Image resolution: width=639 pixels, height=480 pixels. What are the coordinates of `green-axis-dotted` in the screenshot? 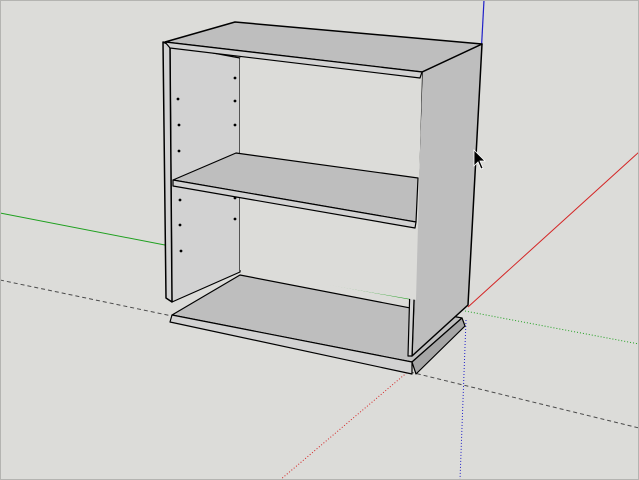 It's located at (551, 327).